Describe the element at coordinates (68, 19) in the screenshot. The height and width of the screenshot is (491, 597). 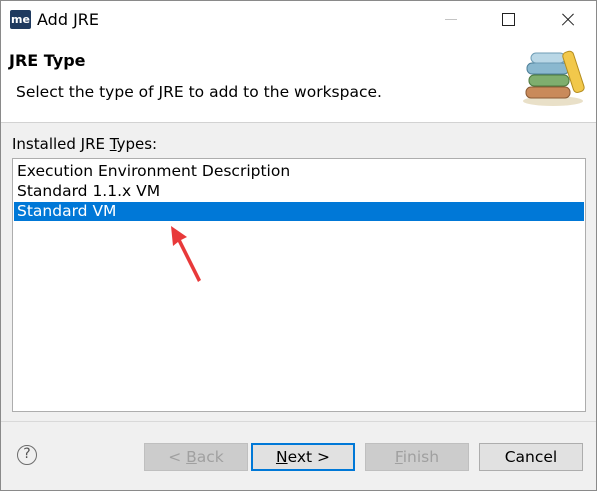
I see `window-title: Add JRE` at that location.